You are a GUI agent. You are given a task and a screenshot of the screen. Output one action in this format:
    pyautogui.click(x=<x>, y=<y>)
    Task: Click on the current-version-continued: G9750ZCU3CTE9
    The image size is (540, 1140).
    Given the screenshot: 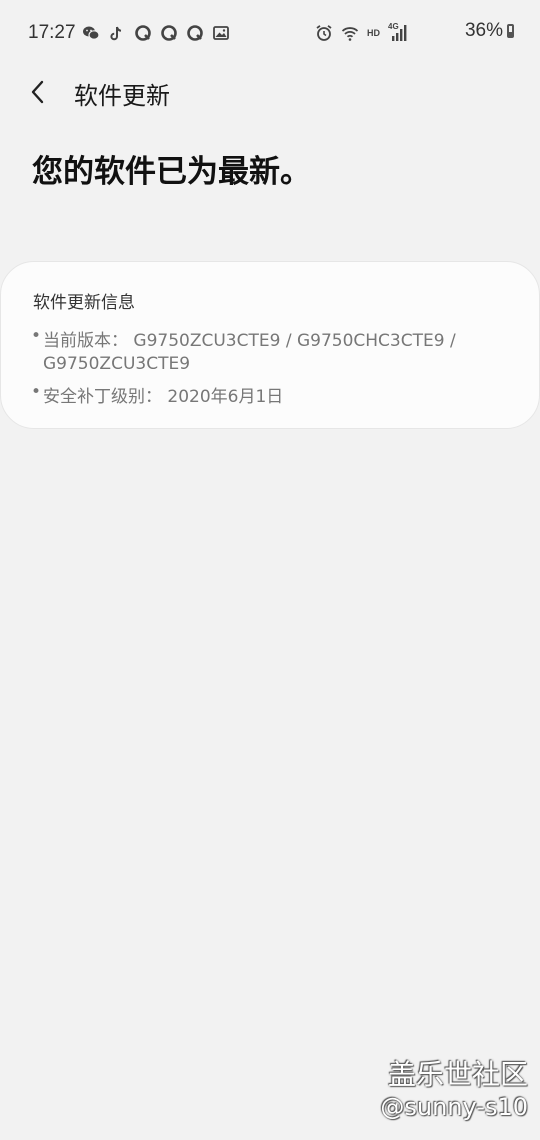 What is the action you would take?
    pyautogui.click(x=116, y=364)
    